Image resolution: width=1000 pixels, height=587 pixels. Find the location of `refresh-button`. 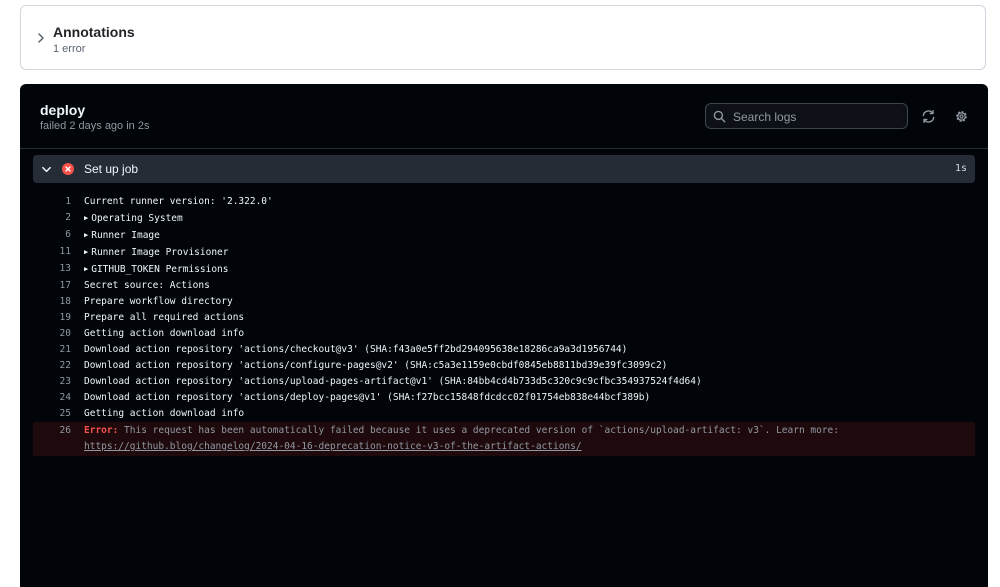

refresh-button is located at coordinates (928, 116).